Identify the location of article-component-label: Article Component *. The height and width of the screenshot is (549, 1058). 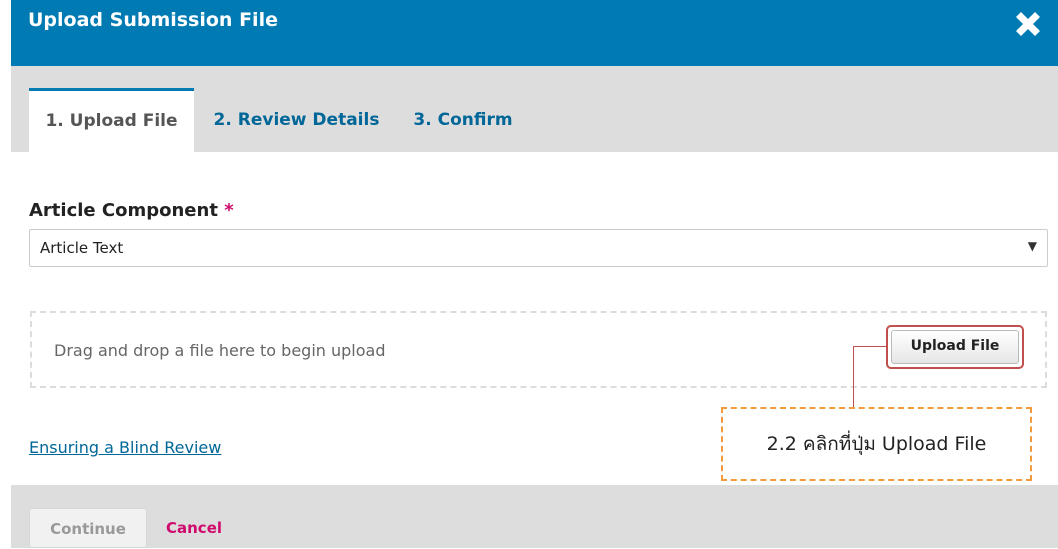
(131, 210).